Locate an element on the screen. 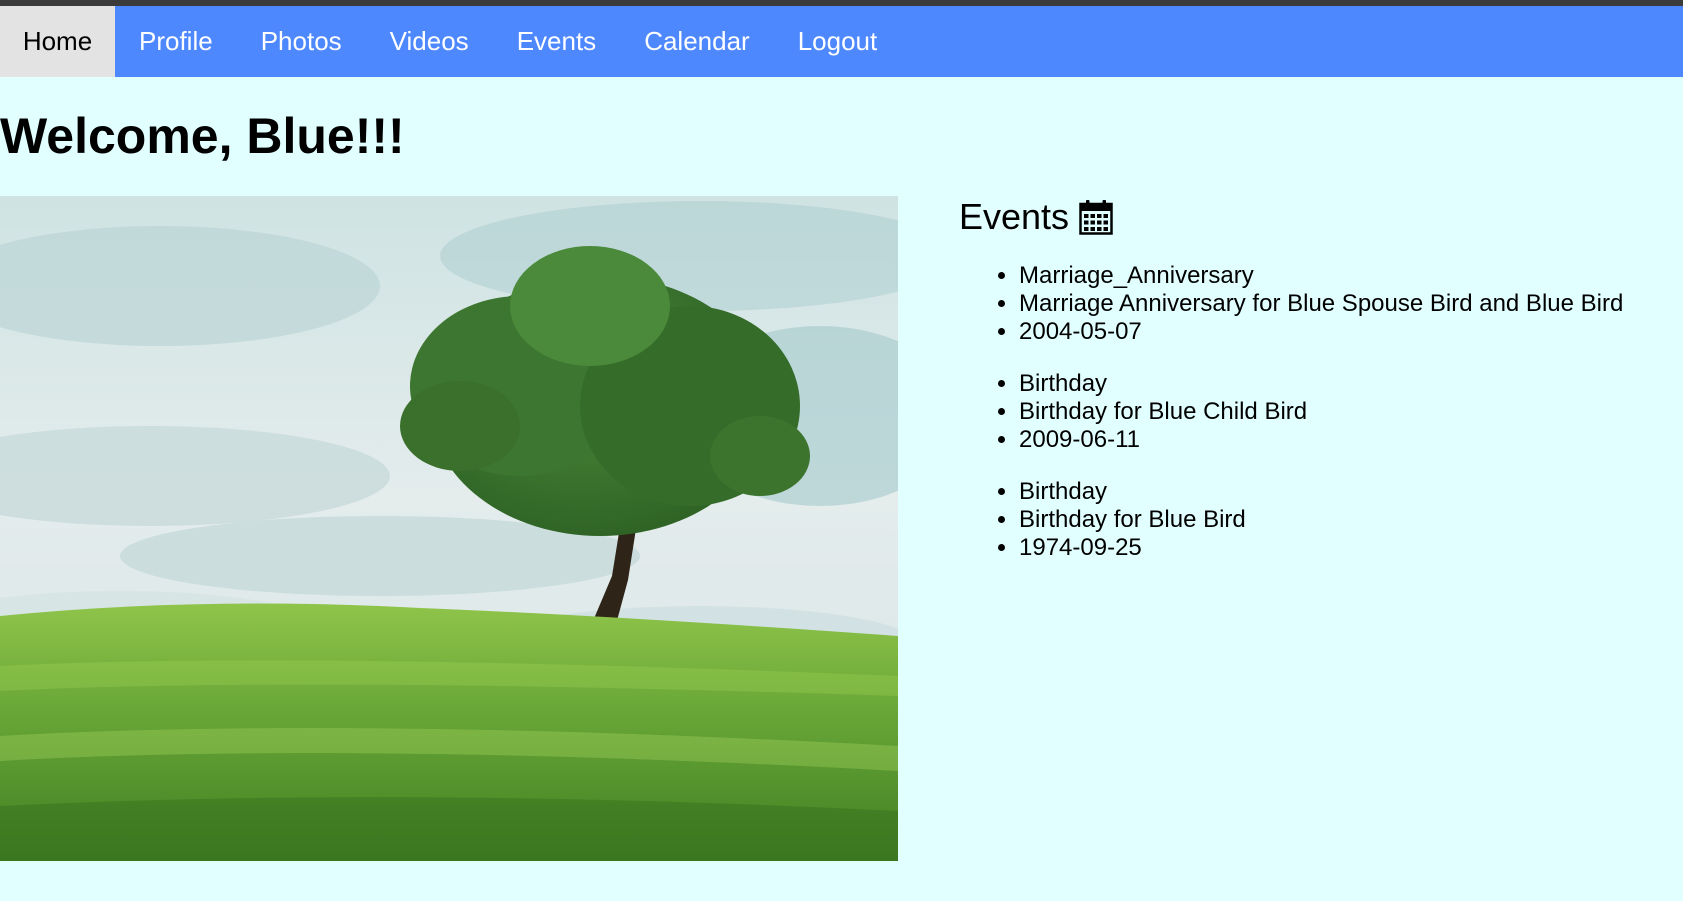 The image size is (1683, 901). nav-photos: Photos is located at coordinates (301, 41).